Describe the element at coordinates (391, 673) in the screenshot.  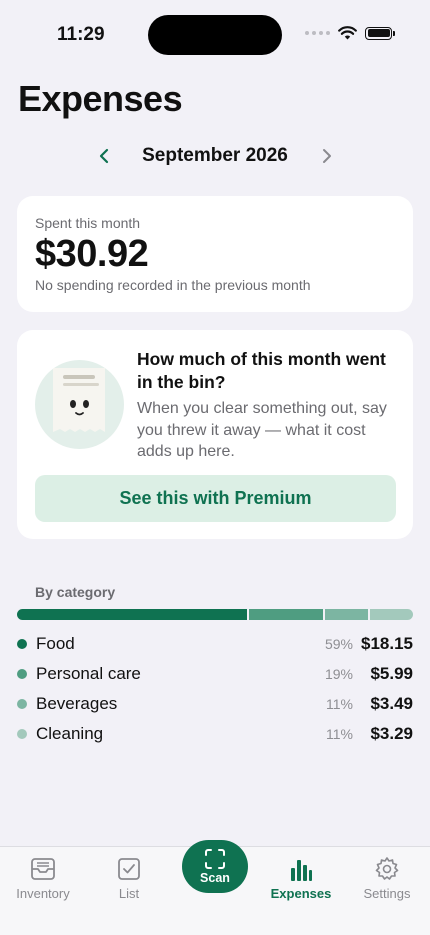
I see `category-amount: $5.99` at that location.